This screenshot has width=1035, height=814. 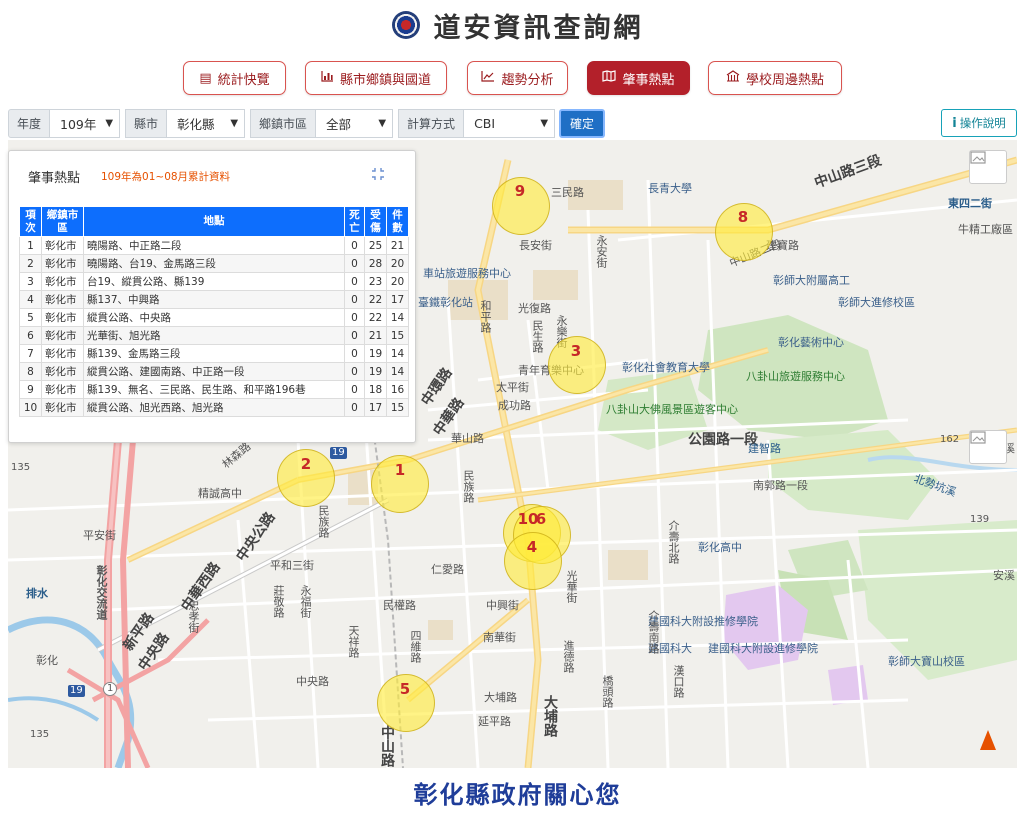 I want to click on nav-trend-analysis: 趨勢分析, so click(x=517, y=78).